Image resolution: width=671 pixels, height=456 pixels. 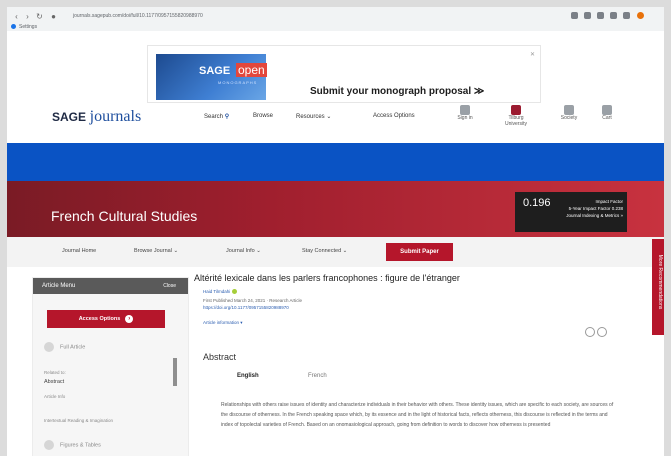 I want to click on nav-resources: Resources ⌄, so click(x=313, y=116).